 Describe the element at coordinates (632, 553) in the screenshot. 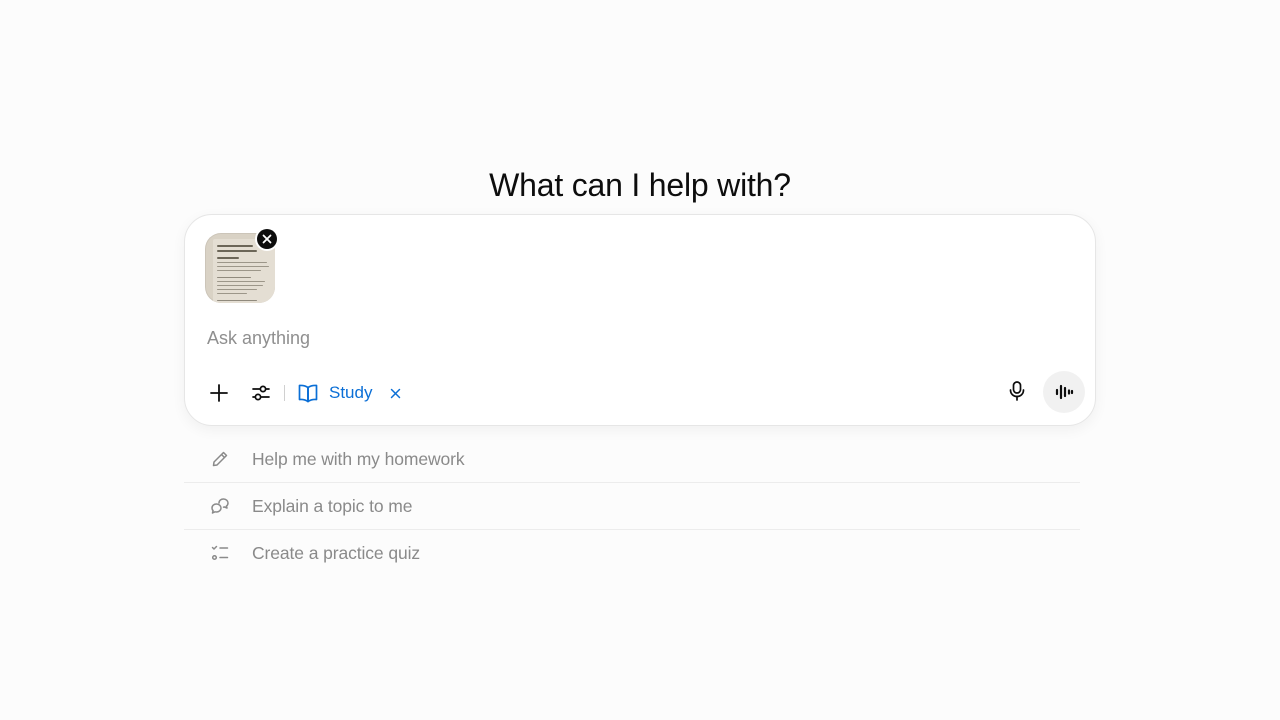

I see `suggestion-practice-quiz: Create a practice quiz` at that location.